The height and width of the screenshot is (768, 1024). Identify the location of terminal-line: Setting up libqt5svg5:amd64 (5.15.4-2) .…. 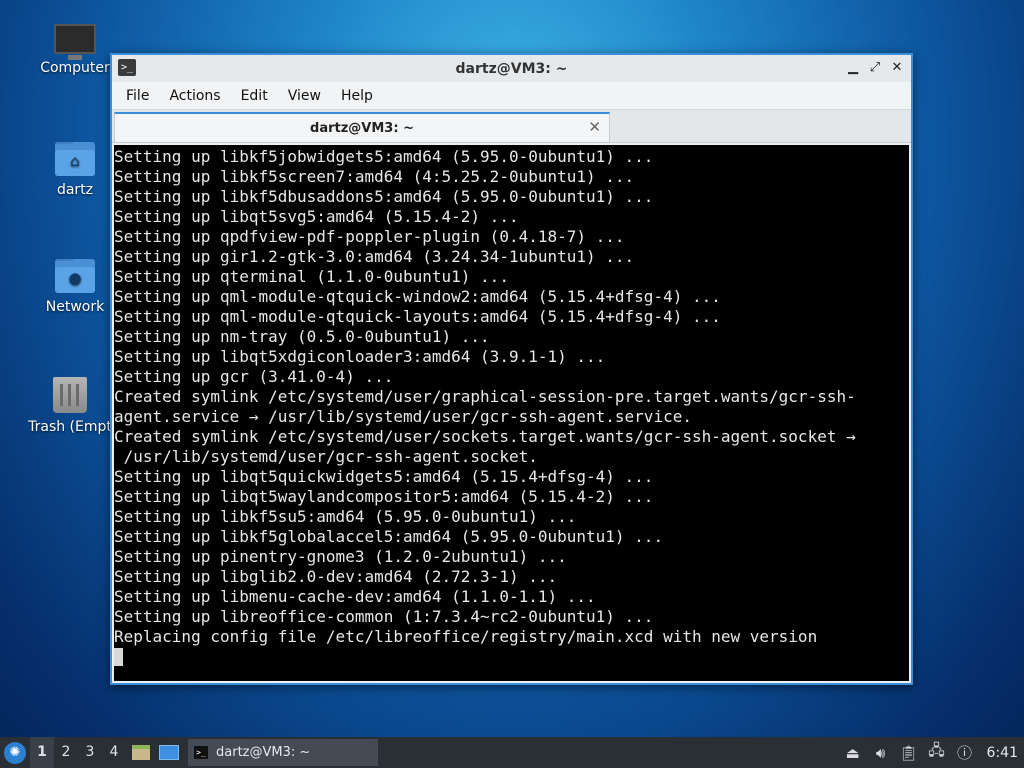
(316, 216).